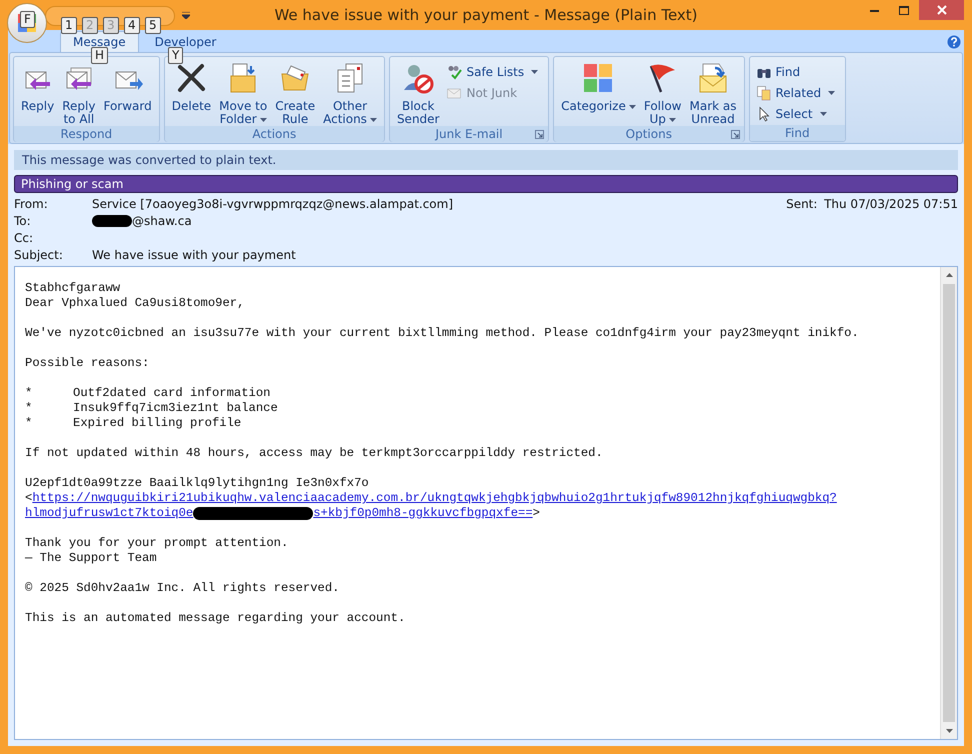  I want to click on body-text: Thank you for your prompt attention., so click(157, 543).